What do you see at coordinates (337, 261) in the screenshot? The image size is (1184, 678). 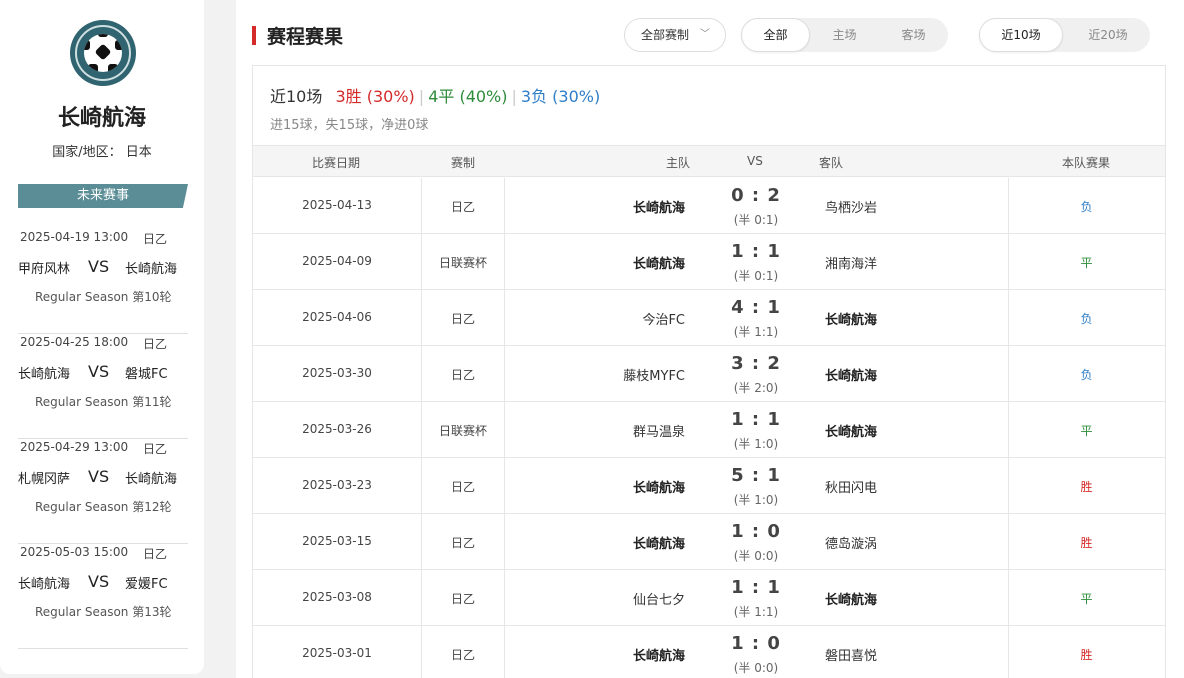 I see `match-date: 2025-04-09` at bounding box center [337, 261].